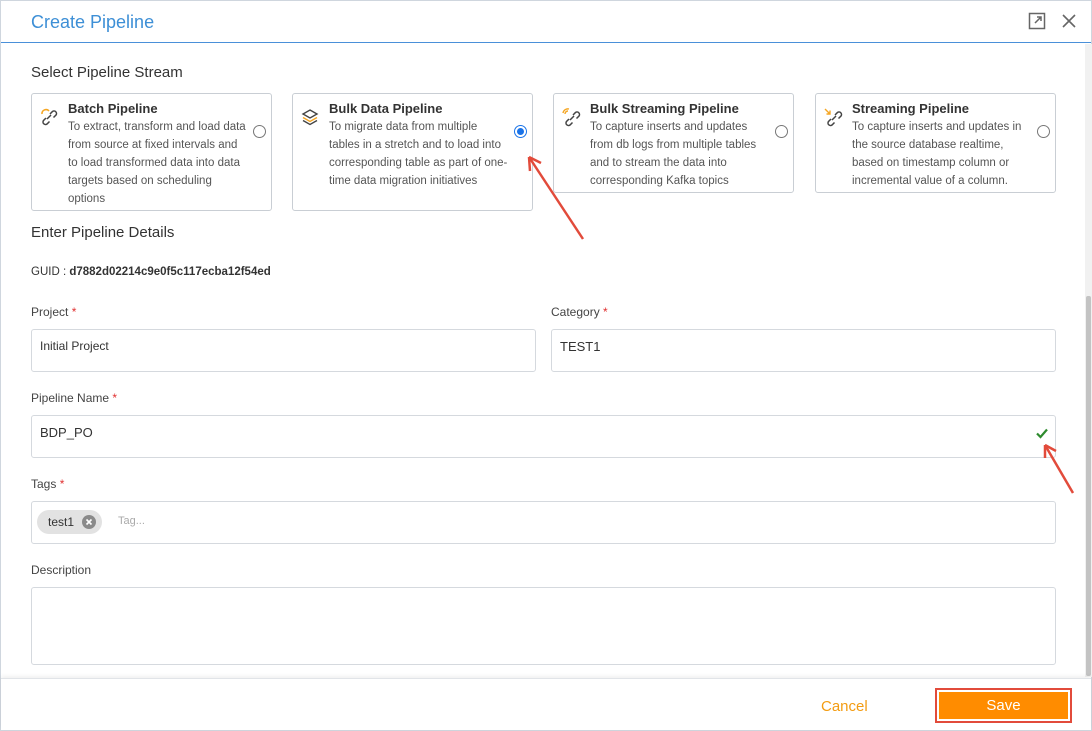 This screenshot has width=1092, height=731. I want to click on save-button: Save, so click(1003, 705).